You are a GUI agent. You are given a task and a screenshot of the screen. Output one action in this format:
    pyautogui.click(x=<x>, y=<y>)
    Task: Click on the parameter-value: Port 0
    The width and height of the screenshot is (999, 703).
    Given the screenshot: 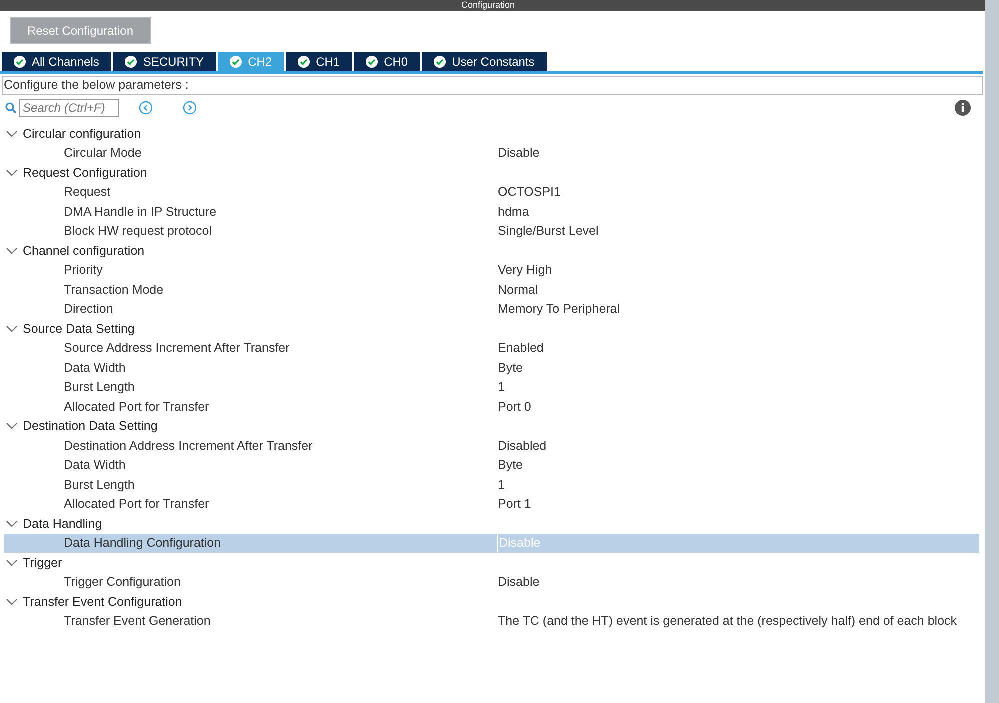 What is the action you would take?
    pyautogui.click(x=514, y=407)
    